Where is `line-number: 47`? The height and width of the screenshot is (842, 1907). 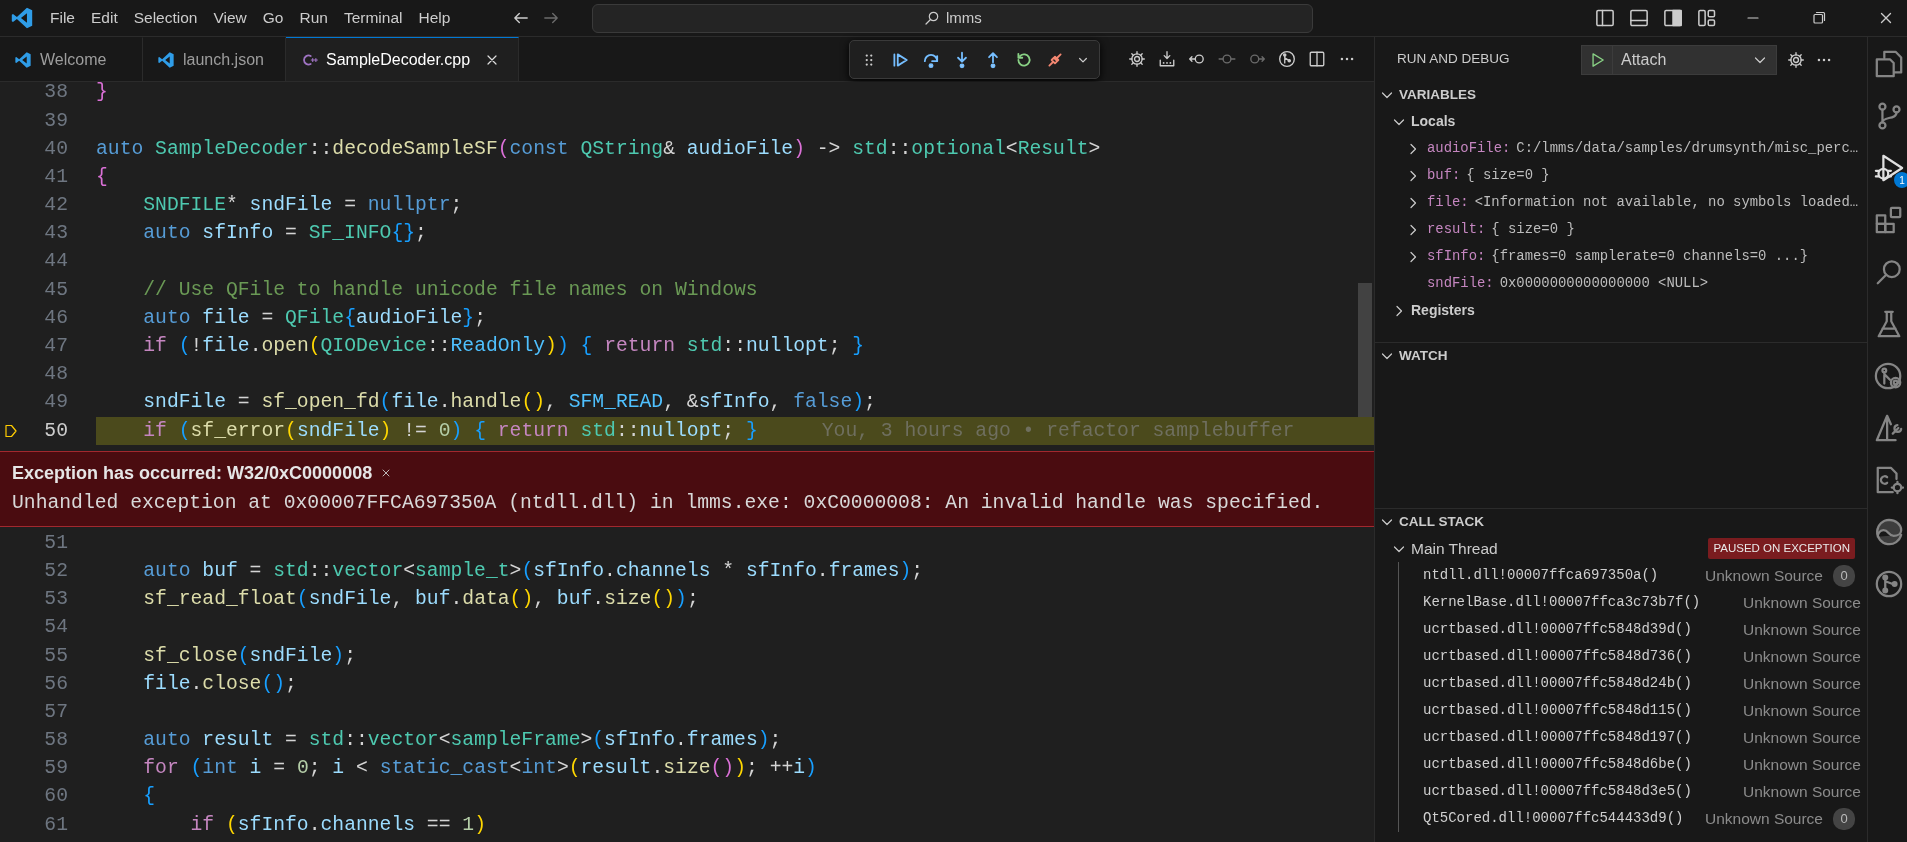
line-number: 47 is located at coordinates (55, 346).